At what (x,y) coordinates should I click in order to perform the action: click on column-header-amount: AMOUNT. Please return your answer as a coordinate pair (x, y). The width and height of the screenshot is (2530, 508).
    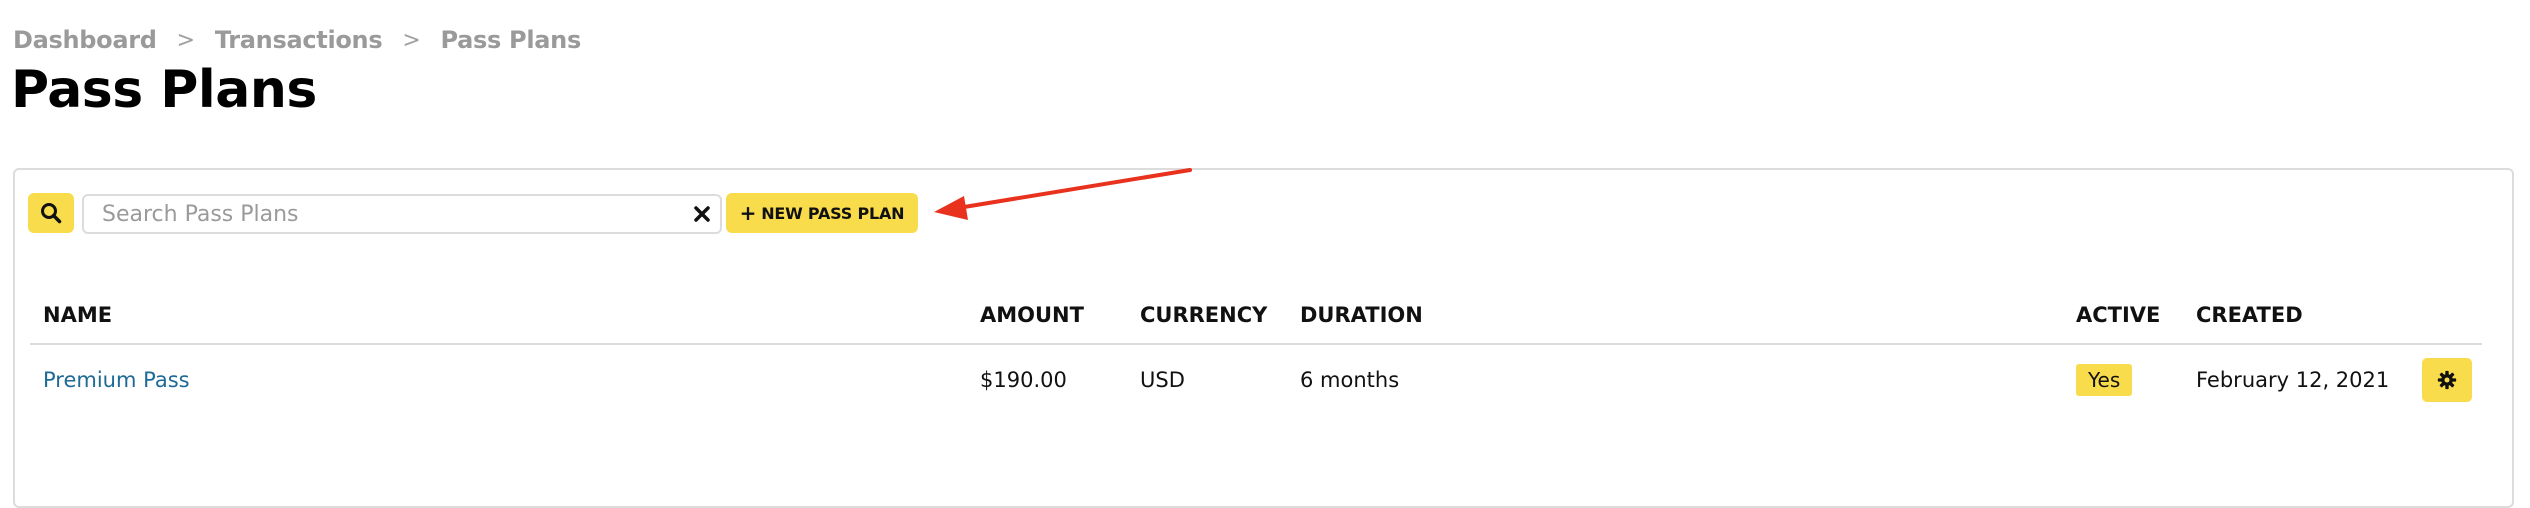
    Looking at the image, I should click on (1032, 315).